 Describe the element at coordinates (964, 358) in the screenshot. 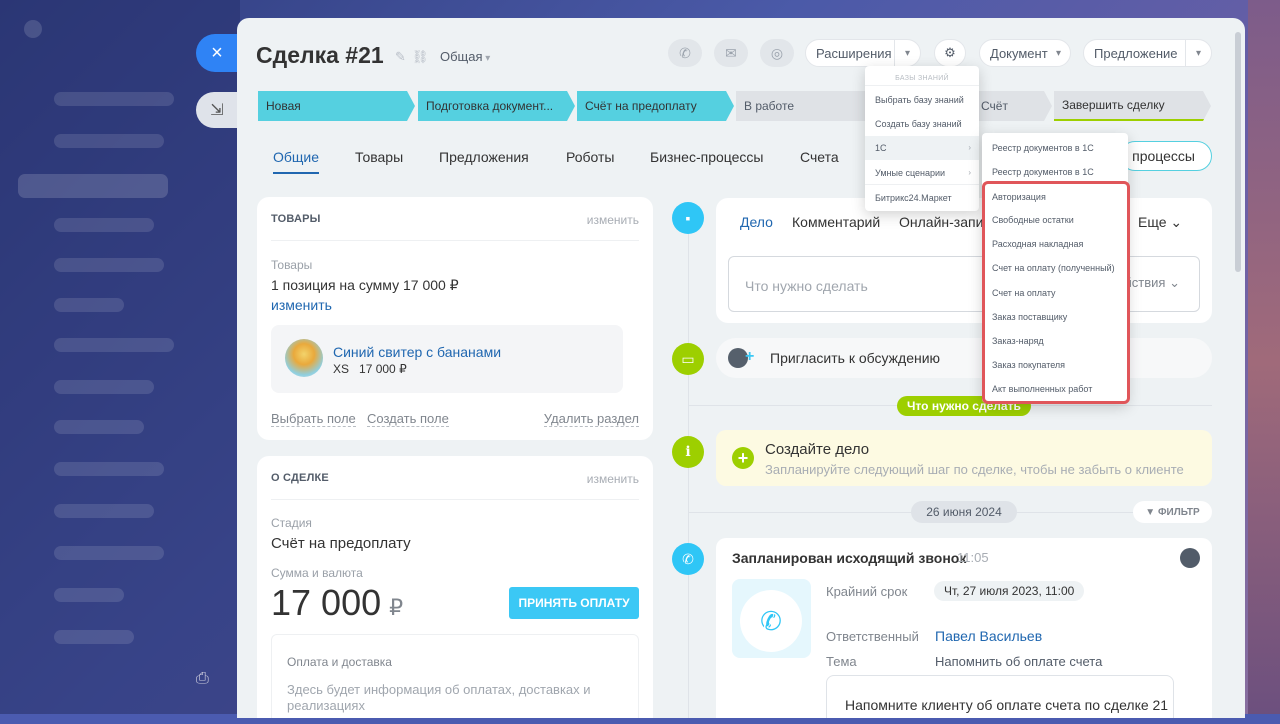

I see `invite-discussion: + Пригласить к обсуждению` at that location.